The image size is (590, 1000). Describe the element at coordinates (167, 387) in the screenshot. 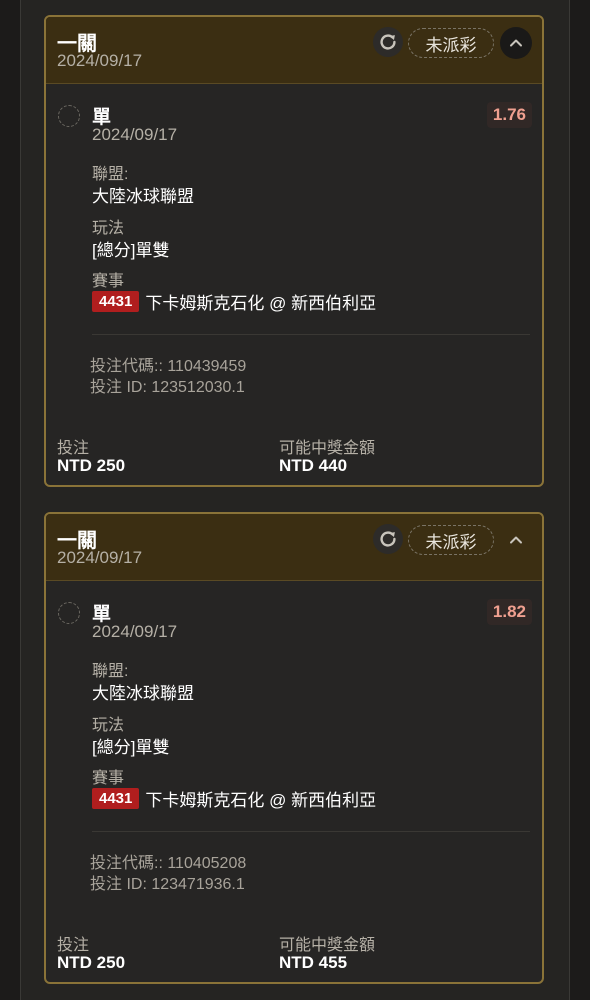

I see `bet-id: 投注 ID: 123512030.1` at that location.